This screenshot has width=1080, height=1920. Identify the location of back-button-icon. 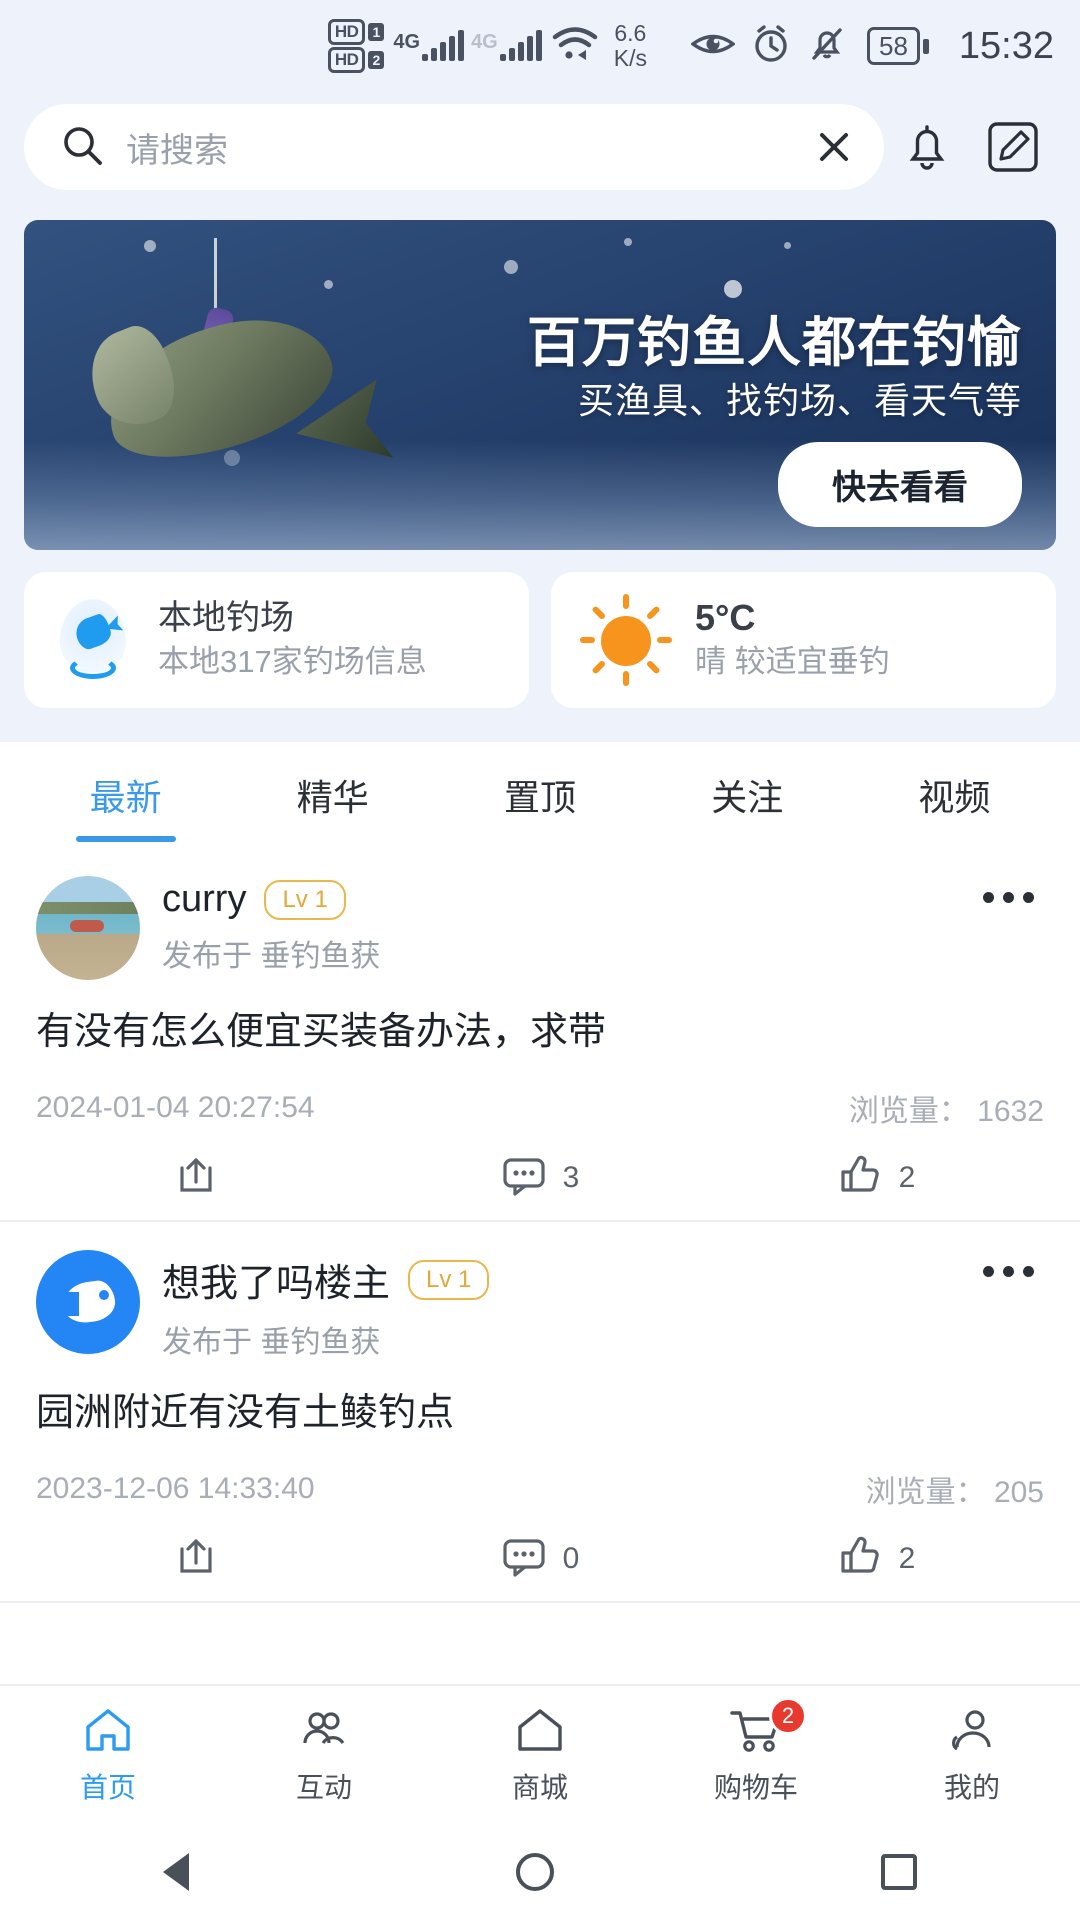
(176, 1872).